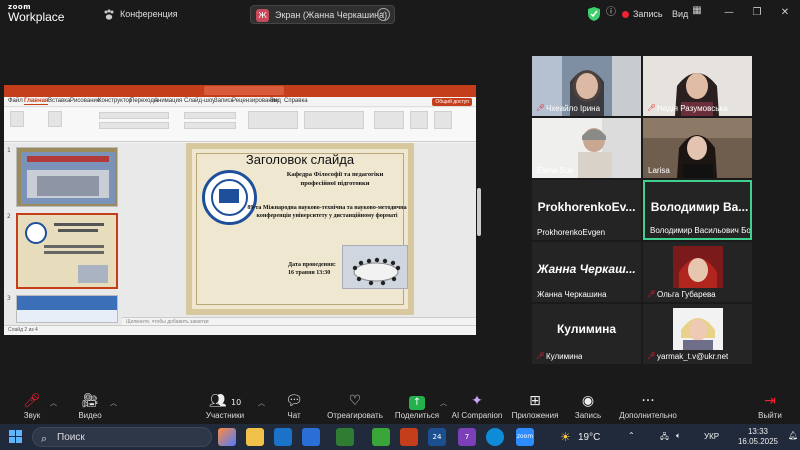 The height and width of the screenshot is (450, 800). What do you see at coordinates (85, 101) in the screenshot?
I see `ppt-menu-item: Рисование` at bounding box center [85, 101].